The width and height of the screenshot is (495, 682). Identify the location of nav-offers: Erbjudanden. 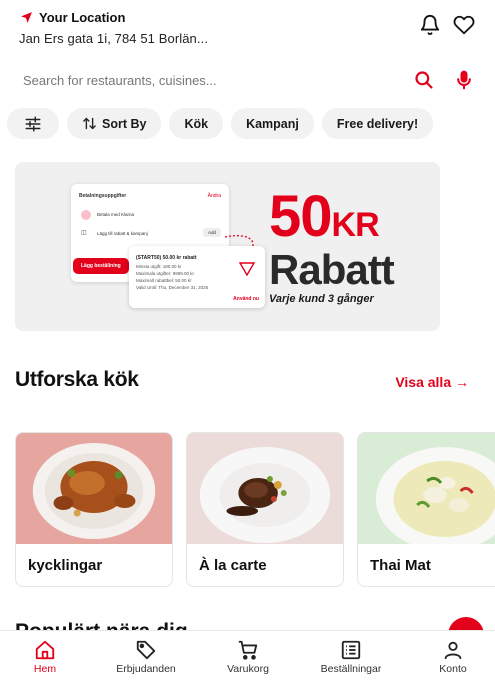
(146, 653).